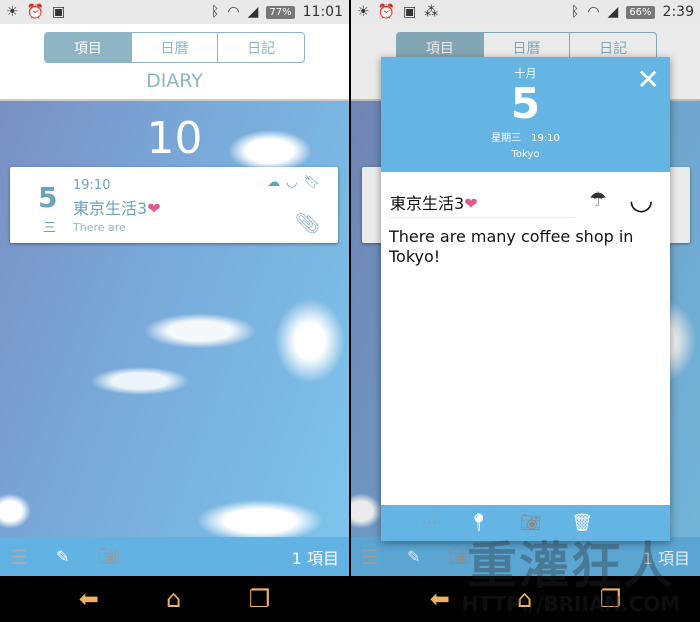 This screenshot has width=700, height=622. What do you see at coordinates (260, 47) in the screenshot?
I see `tab-diary: 日記` at bounding box center [260, 47].